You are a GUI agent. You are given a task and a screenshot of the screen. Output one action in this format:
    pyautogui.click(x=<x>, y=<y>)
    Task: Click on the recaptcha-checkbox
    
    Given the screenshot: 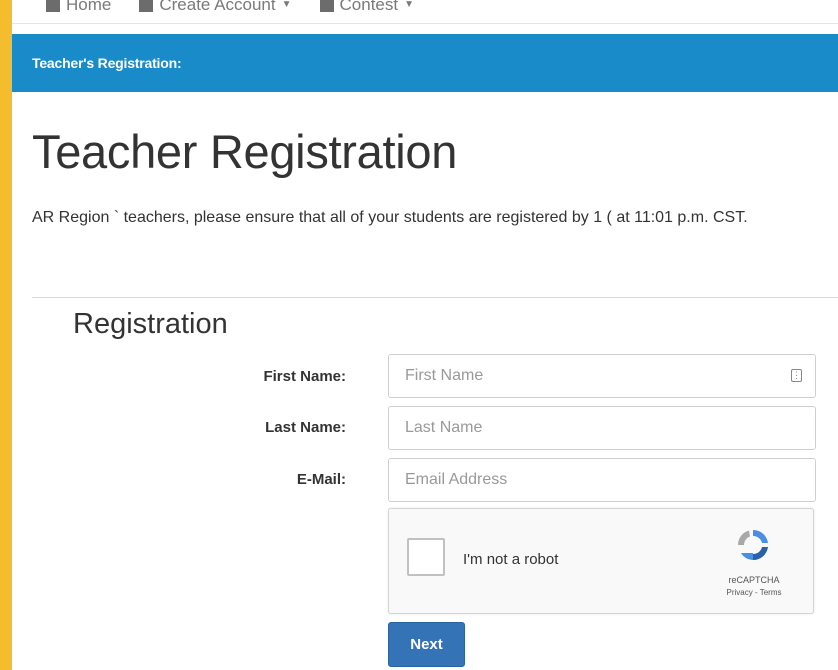 What is the action you would take?
    pyautogui.click(x=426, y=557)
    